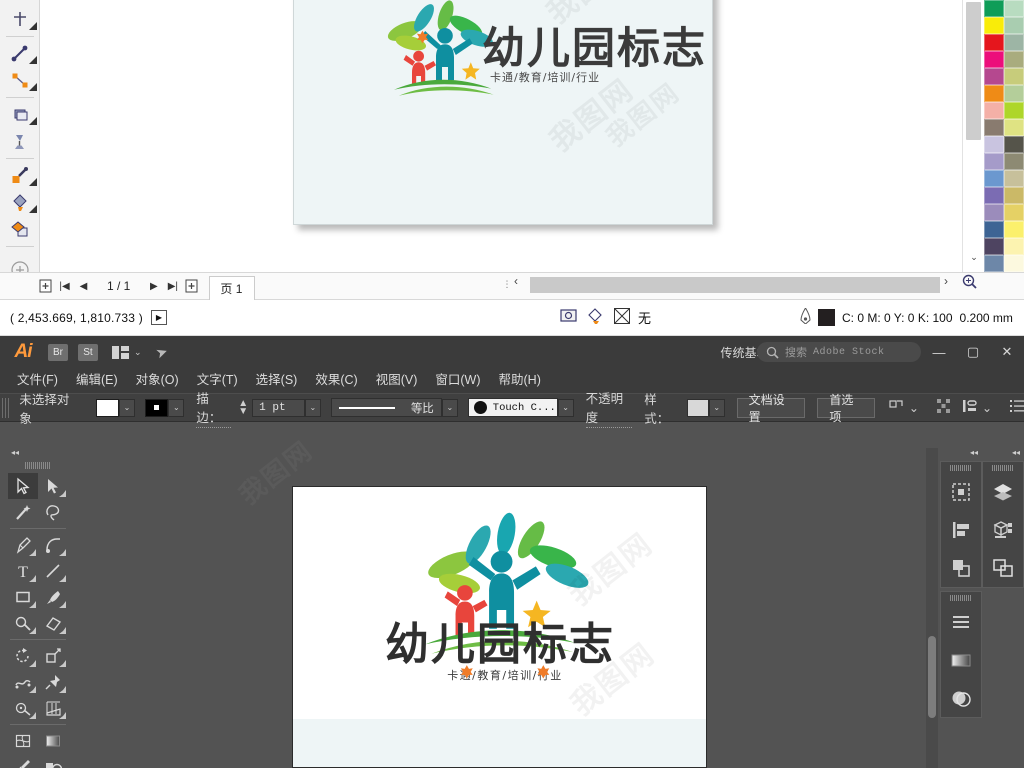 Image resolution: width=1024 pixels, height=768 pixels. I want to click on snap-monitor-button, so click(568, 317).